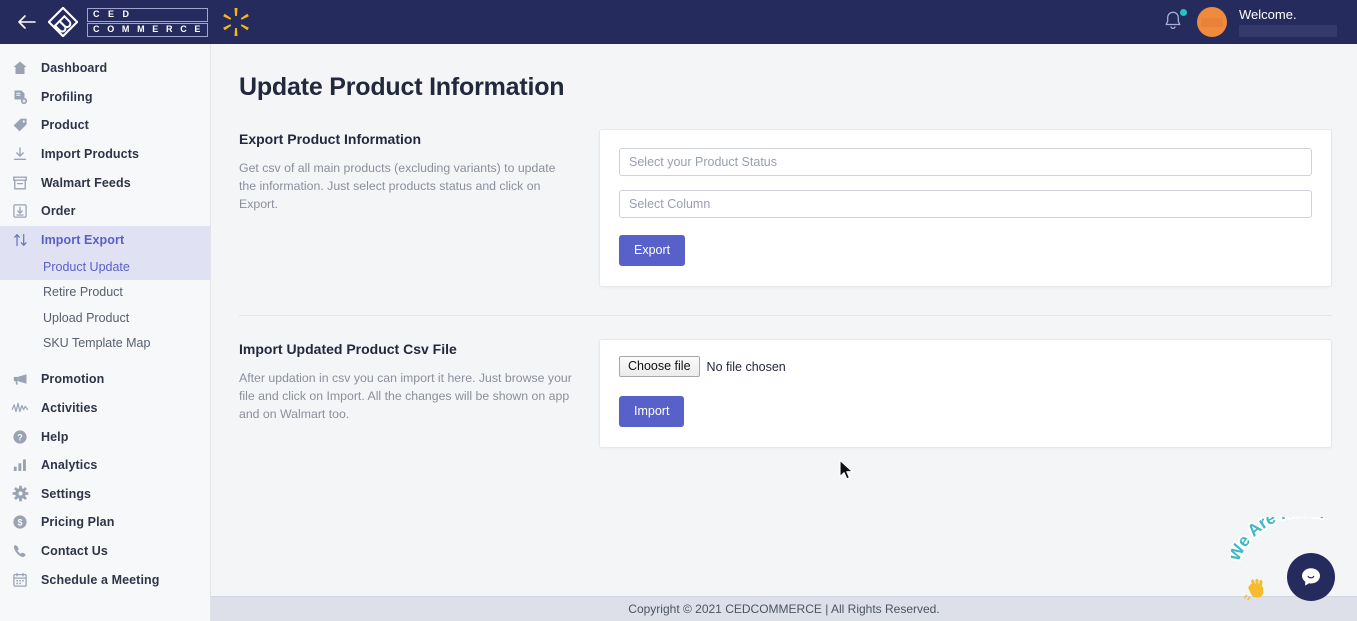 Image resolution: width=1357 pixels, height=621 pixels. I want to click on brand-logo: C E D C O M M E R C E, so click(128, 22).